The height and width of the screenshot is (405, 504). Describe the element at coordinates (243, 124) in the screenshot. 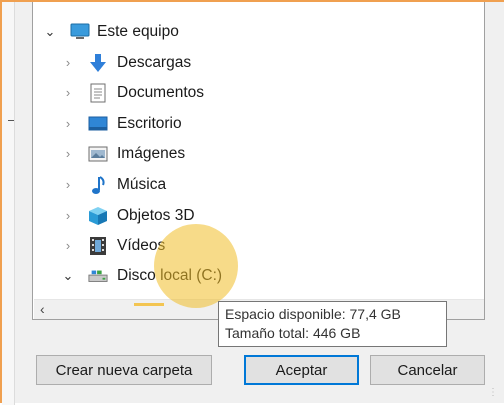

I see `tree-item-escritorio: › Escritorio` at that location.